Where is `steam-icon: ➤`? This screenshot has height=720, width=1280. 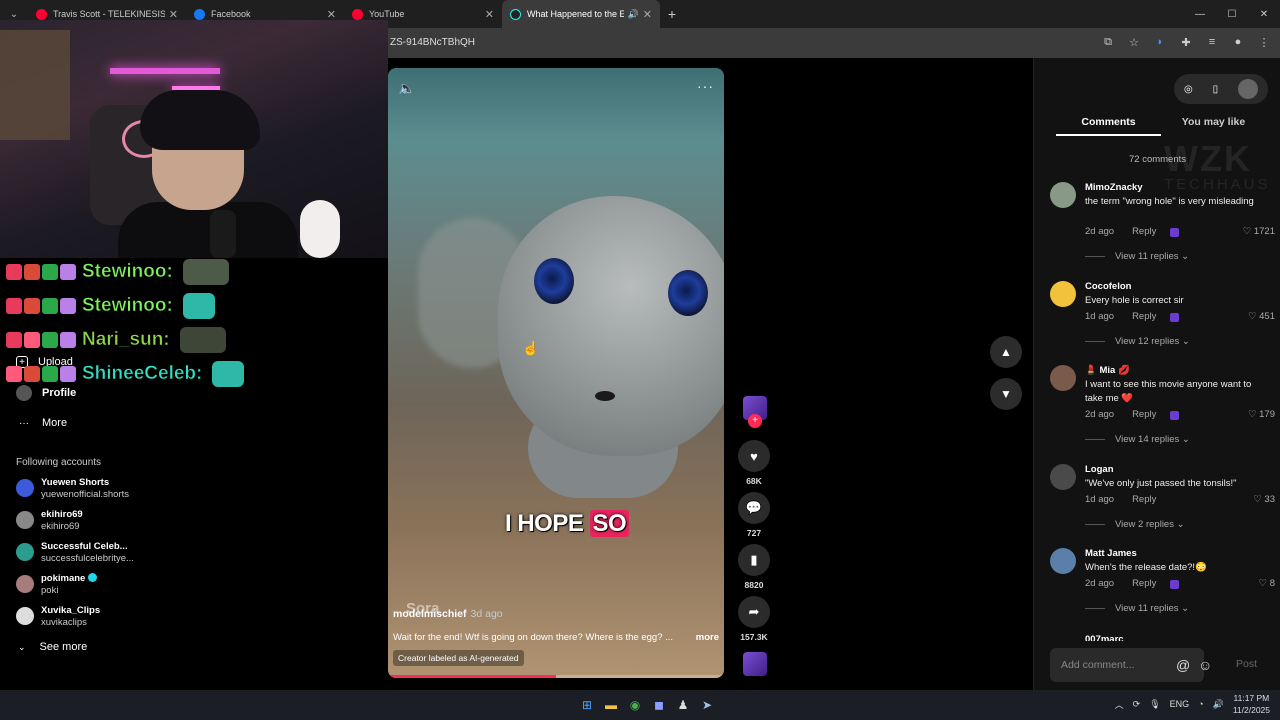 steam-icon: ➤ is located at coordinates (707, 705).